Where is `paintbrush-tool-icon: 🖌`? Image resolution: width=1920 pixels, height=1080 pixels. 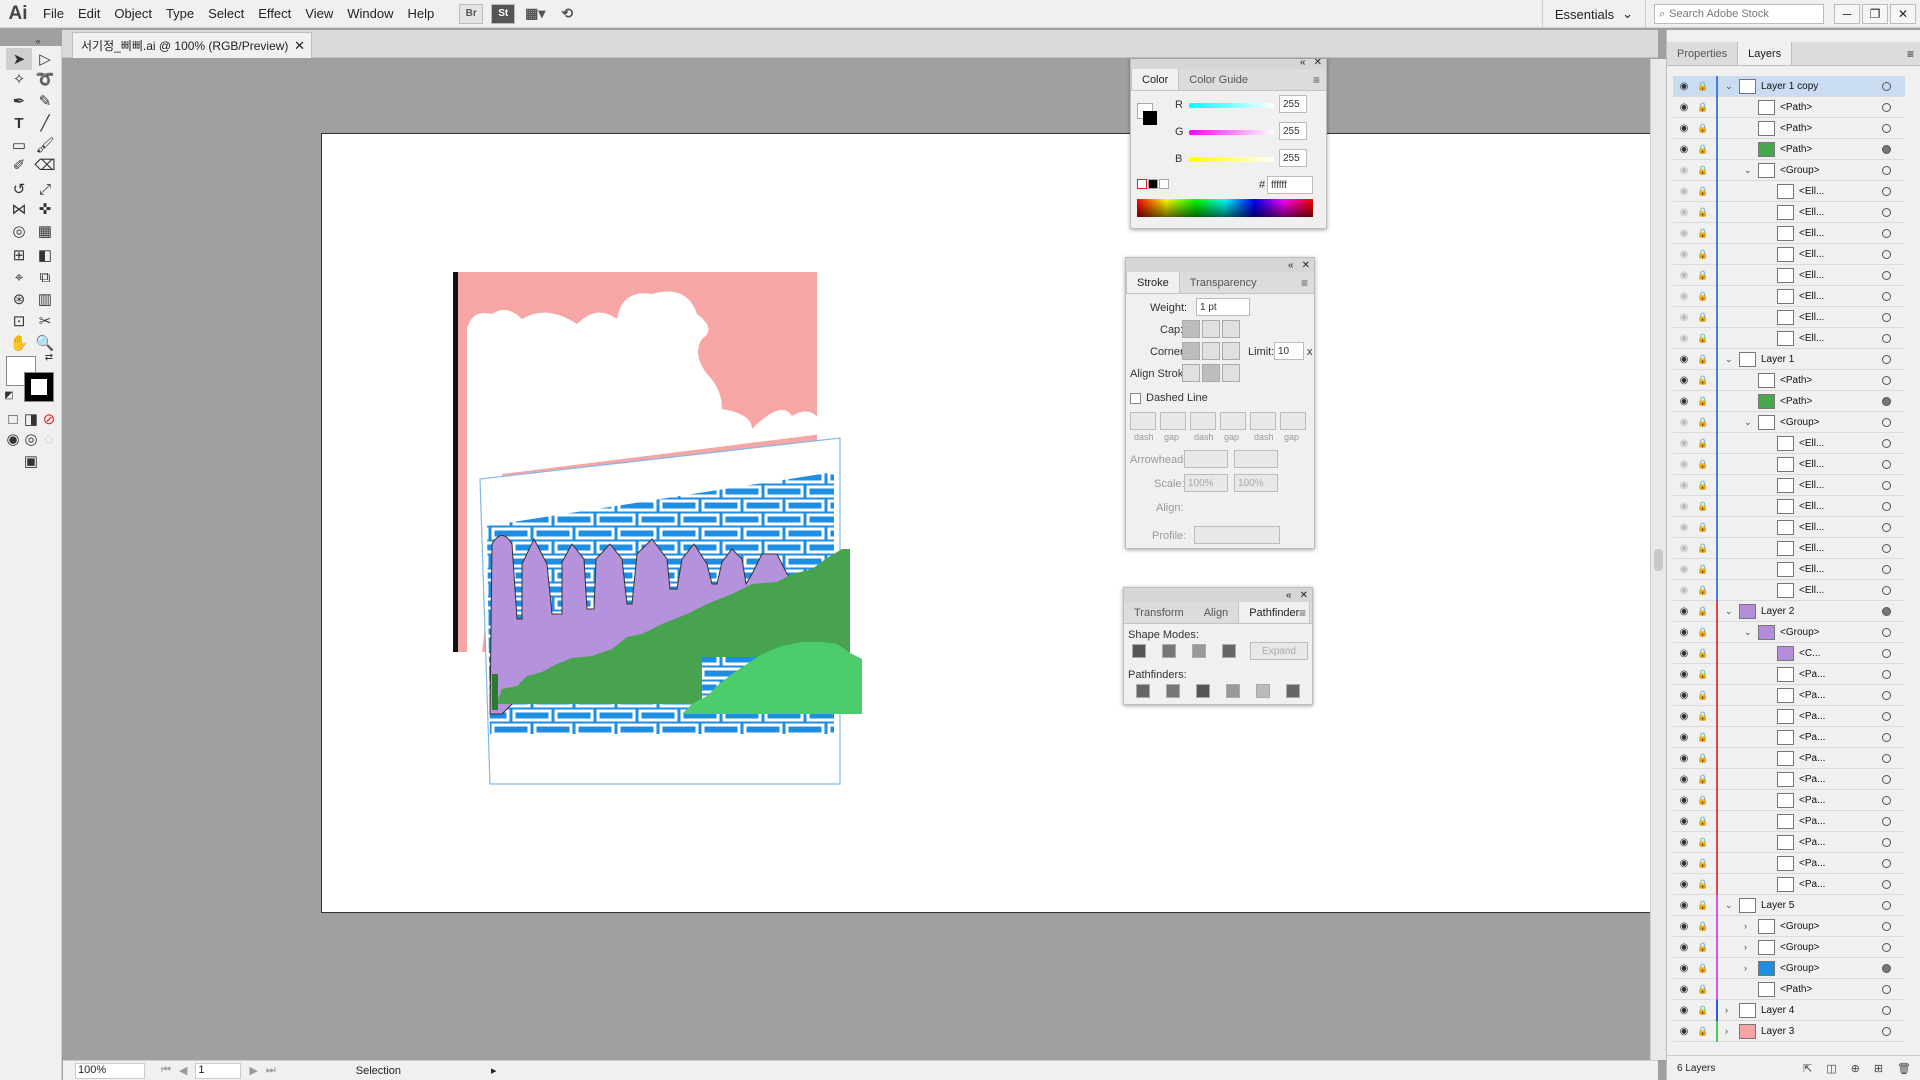 paintbrush-tool-icon: 🖌 is located at coordinates (45, 145).